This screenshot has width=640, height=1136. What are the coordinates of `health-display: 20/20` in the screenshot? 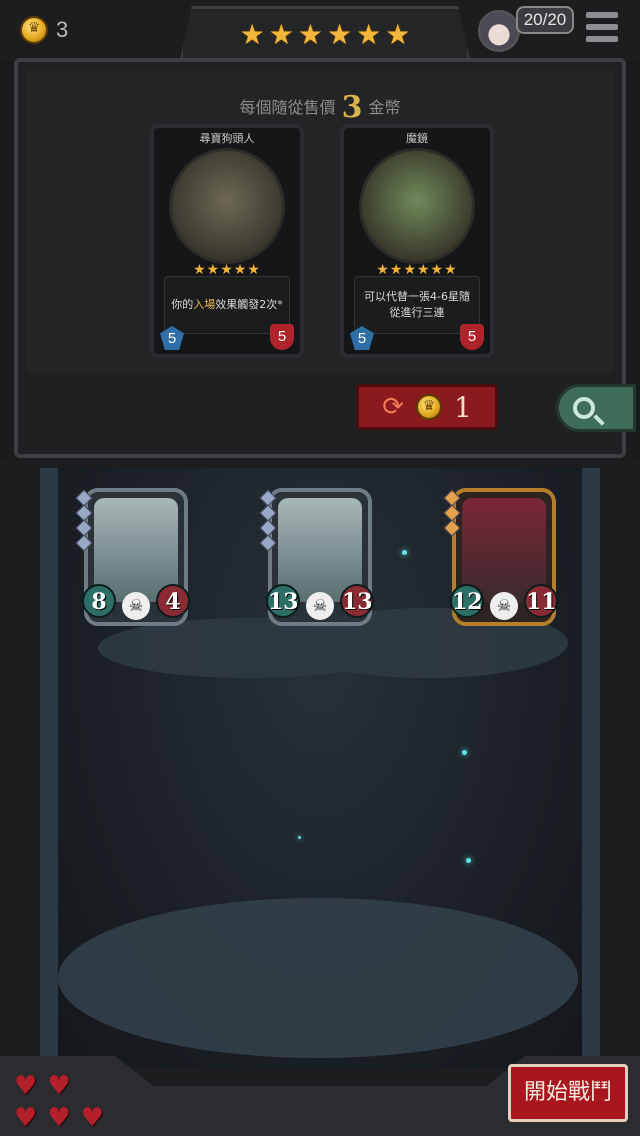 It's located at (545, 20).